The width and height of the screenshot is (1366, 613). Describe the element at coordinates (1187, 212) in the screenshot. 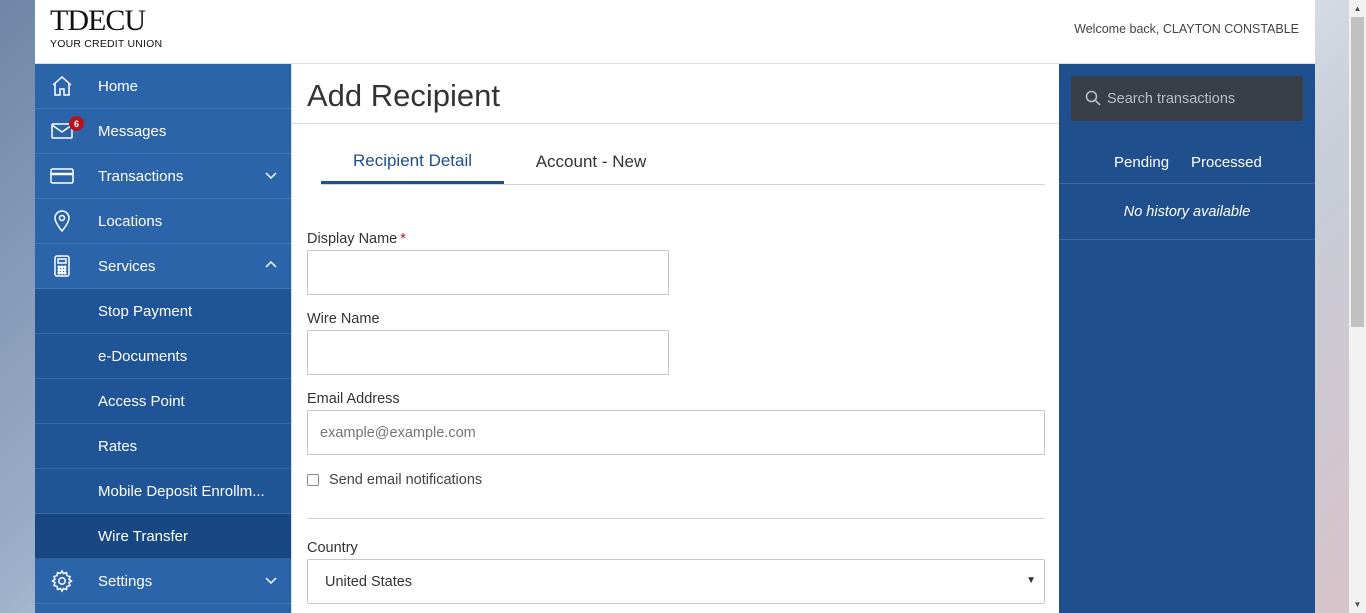

I see `no-history-message: No history available` at that location.